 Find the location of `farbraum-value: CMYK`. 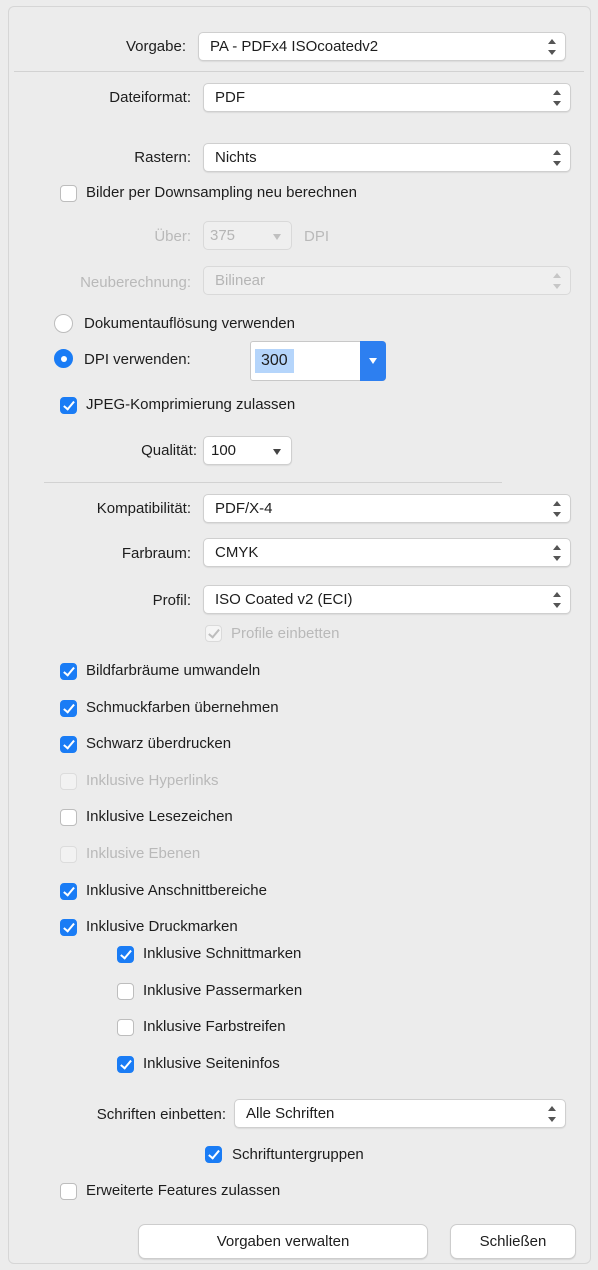

farbraum-value: CMYK is located at coordinates (237, 552).